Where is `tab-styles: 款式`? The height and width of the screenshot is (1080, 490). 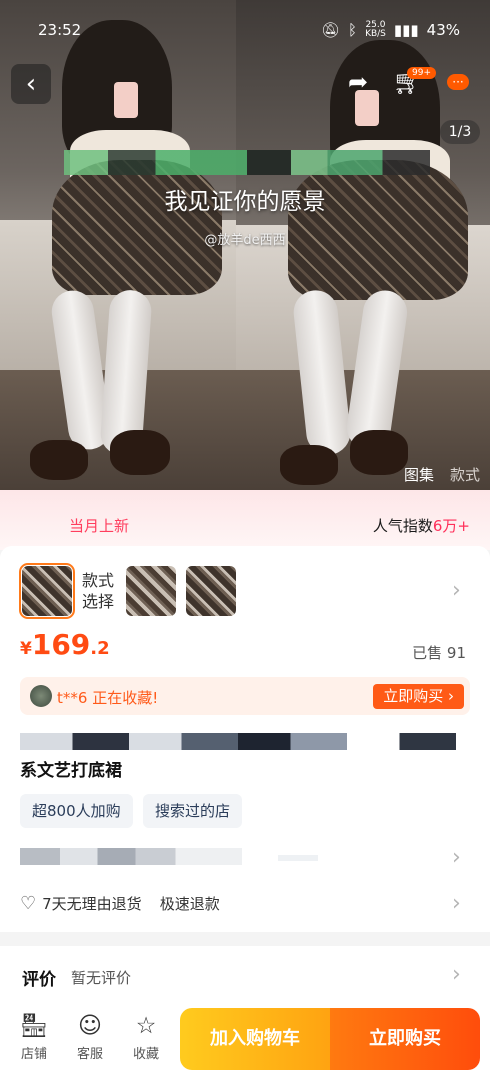 tab-styles: 款式 is located at coordinates (465, 474).